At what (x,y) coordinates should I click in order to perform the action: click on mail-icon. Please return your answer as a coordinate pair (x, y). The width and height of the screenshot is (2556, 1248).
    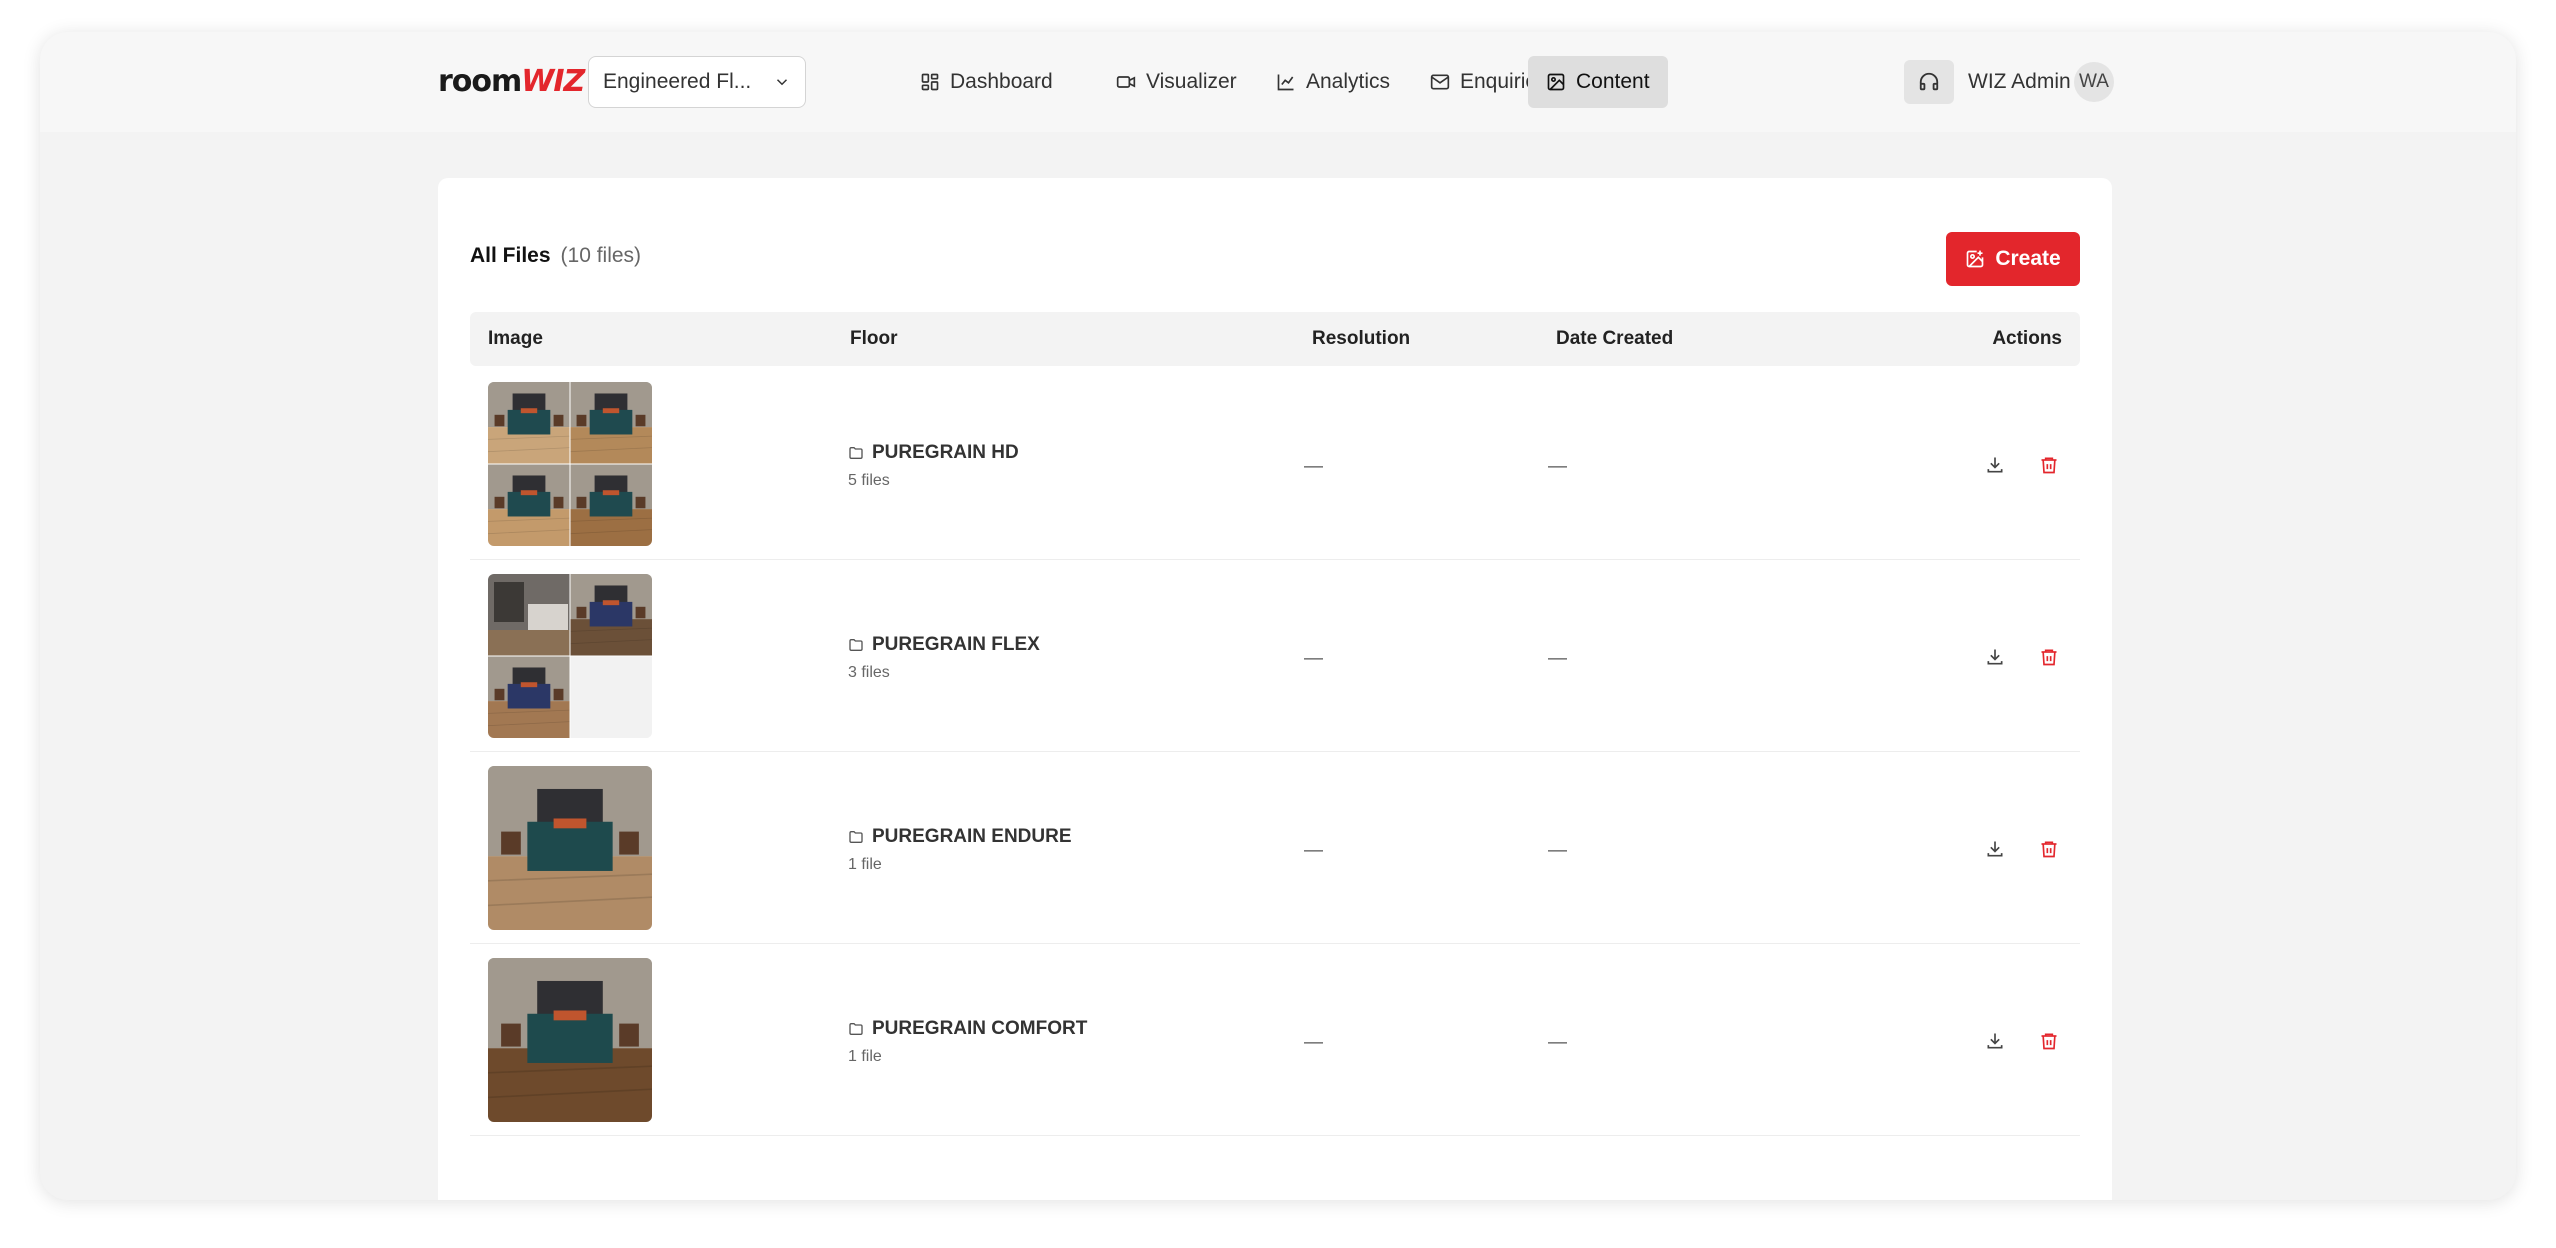
    Looking at the image, I should click on (1440, 82).